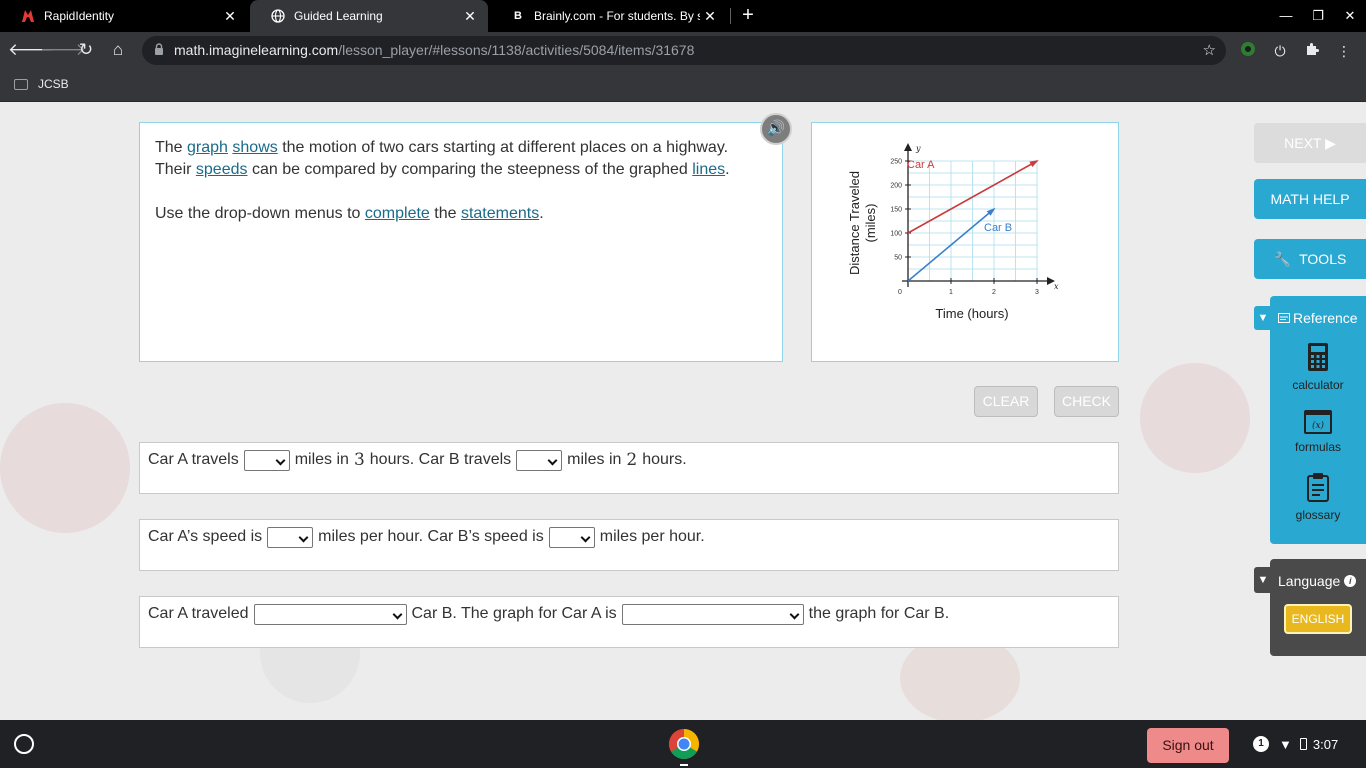 The width and height of the screenshot is (1366, 768). Describe the element at coordinates (1318, 487) in the screenshot. I see `clipboard-glossary-icon` at that location.